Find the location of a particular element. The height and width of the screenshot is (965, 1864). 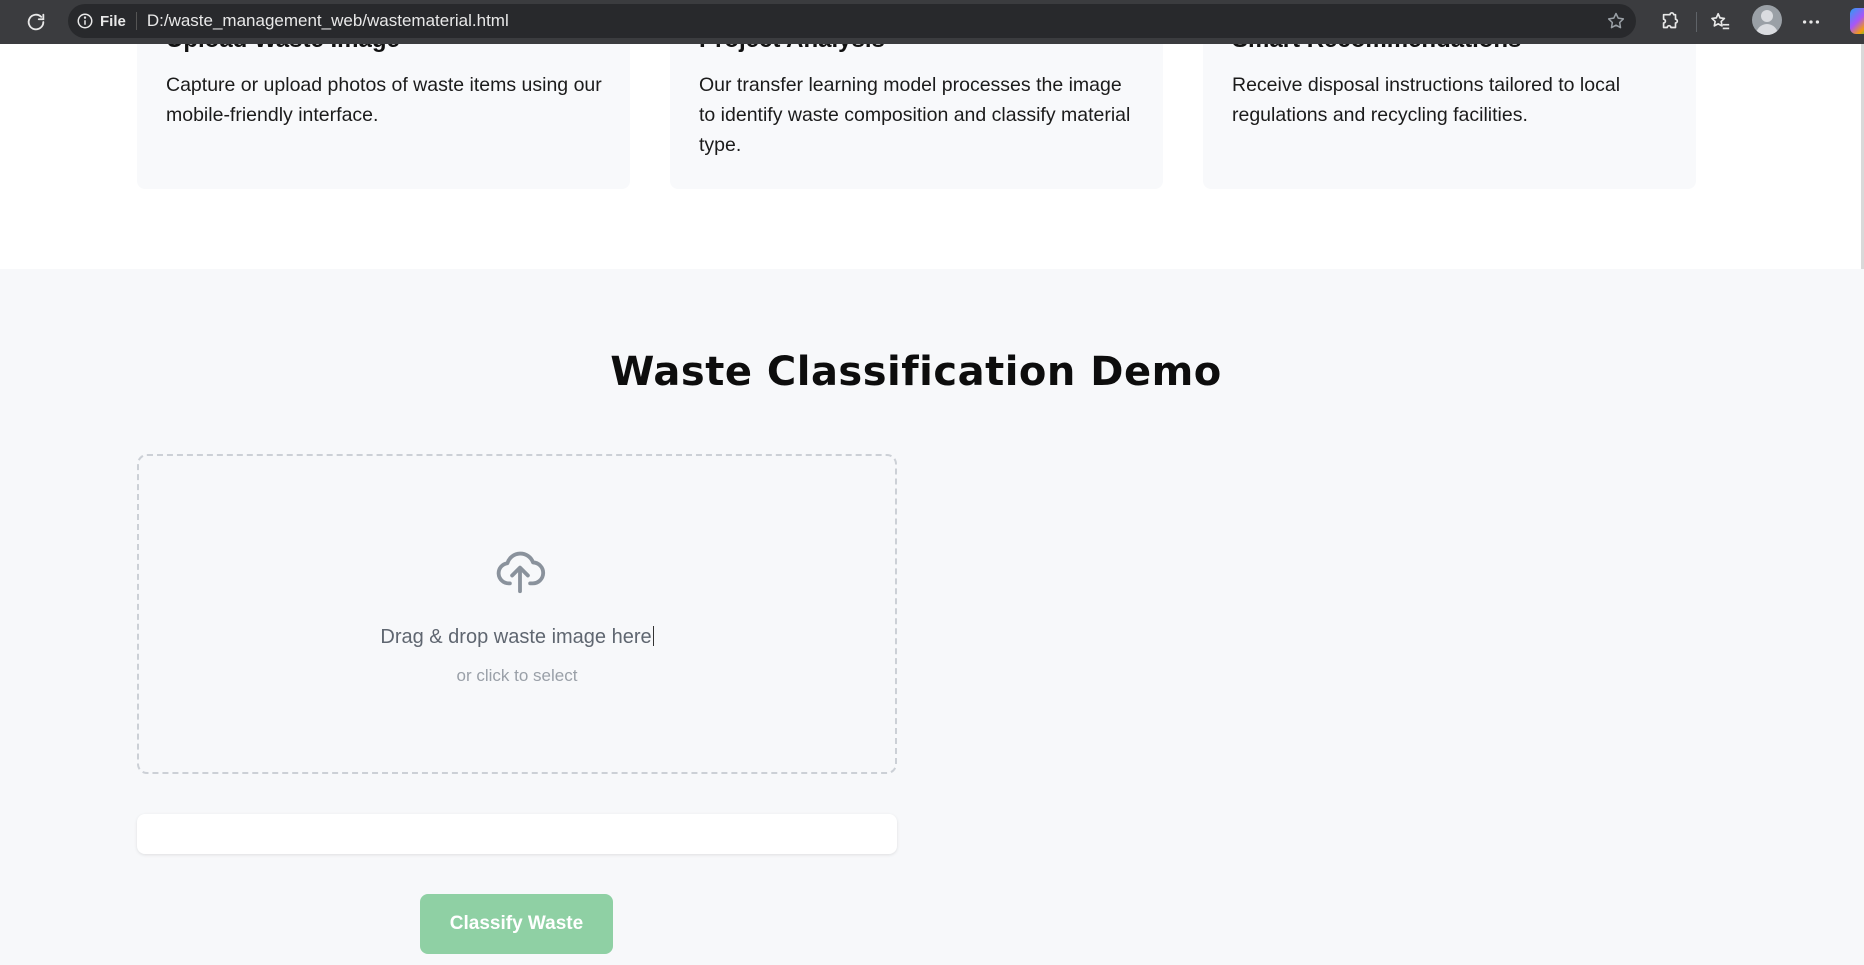

more-options-icon is located at coordinates (1811, 22).